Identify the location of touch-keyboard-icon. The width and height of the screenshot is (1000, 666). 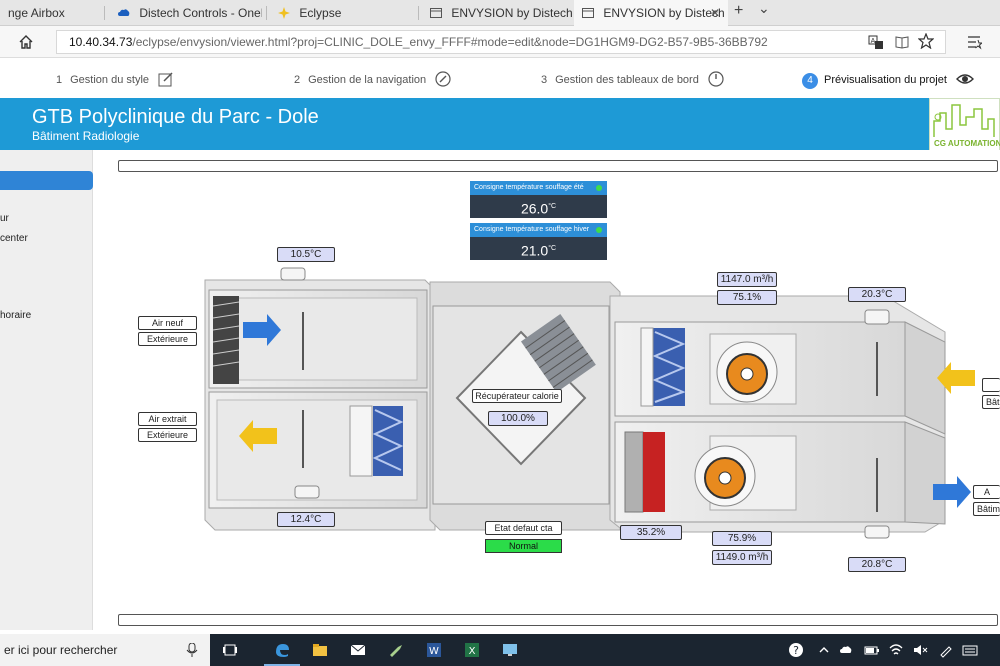
(970, 650).